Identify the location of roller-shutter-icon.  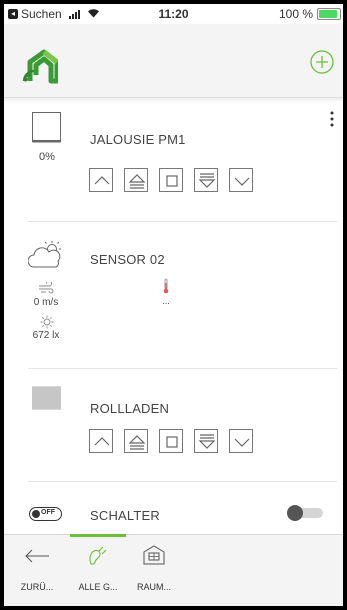
(46, 398).